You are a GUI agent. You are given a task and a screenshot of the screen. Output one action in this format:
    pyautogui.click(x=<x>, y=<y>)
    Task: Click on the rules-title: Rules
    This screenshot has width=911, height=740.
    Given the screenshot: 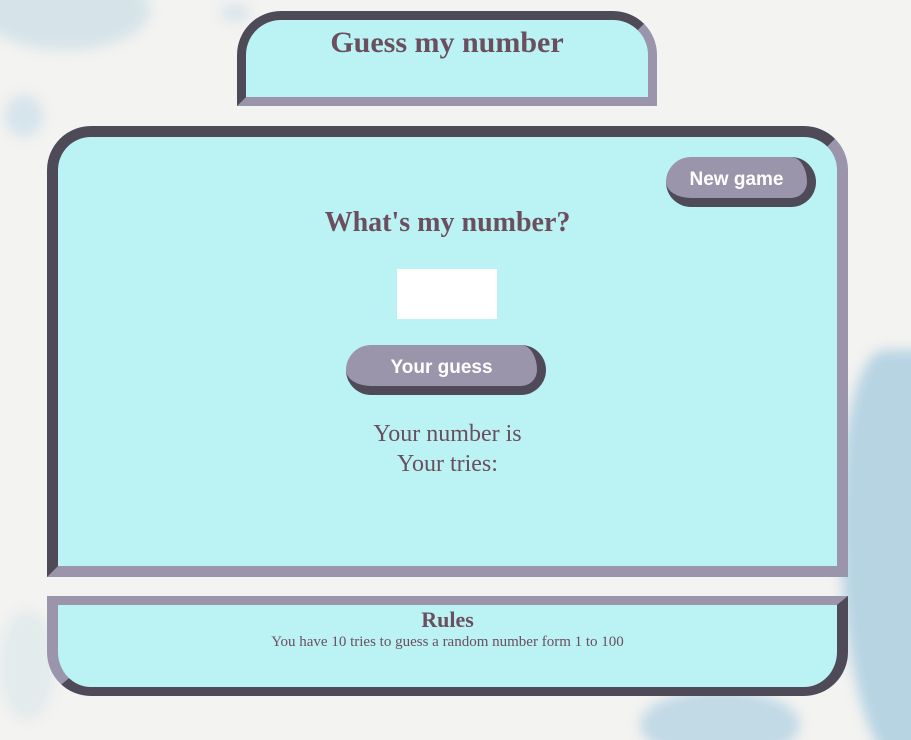 What is the action you would take?
    pyautogui.click(x=447, y=619)
    